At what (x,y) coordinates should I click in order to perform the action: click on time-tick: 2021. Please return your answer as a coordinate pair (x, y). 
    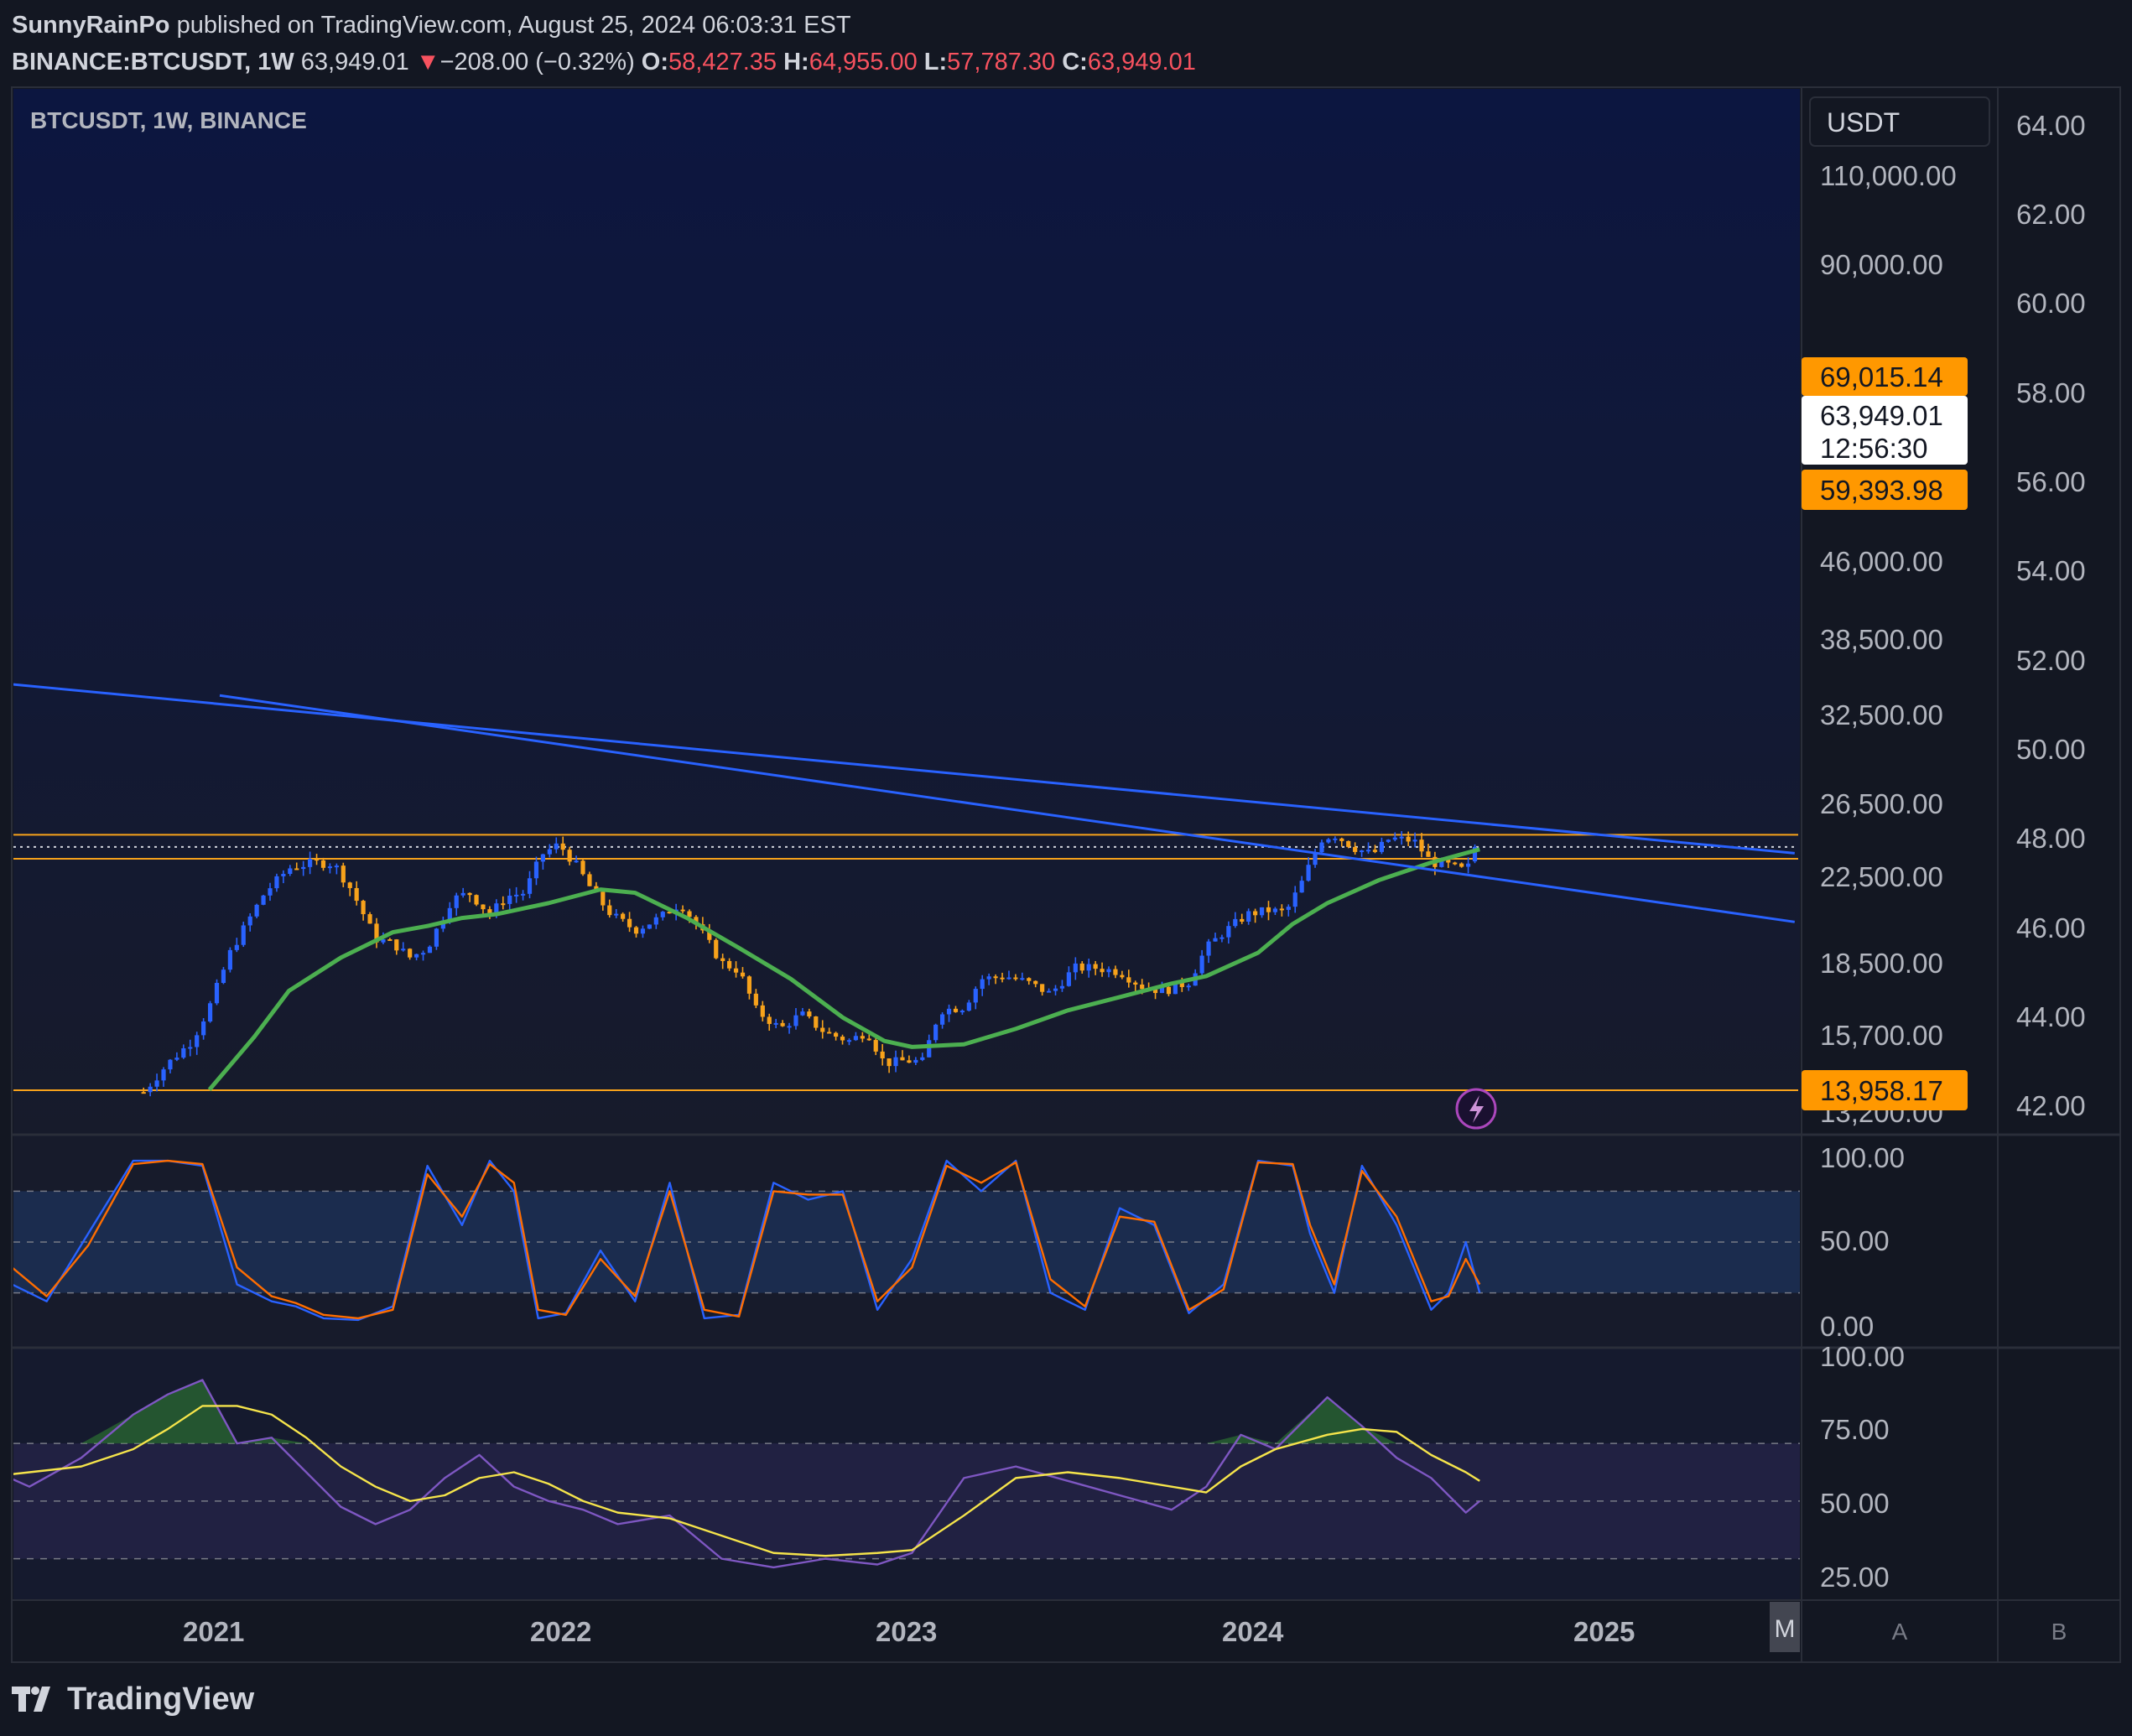
    Looking at the image, I should click on (213, 1632).